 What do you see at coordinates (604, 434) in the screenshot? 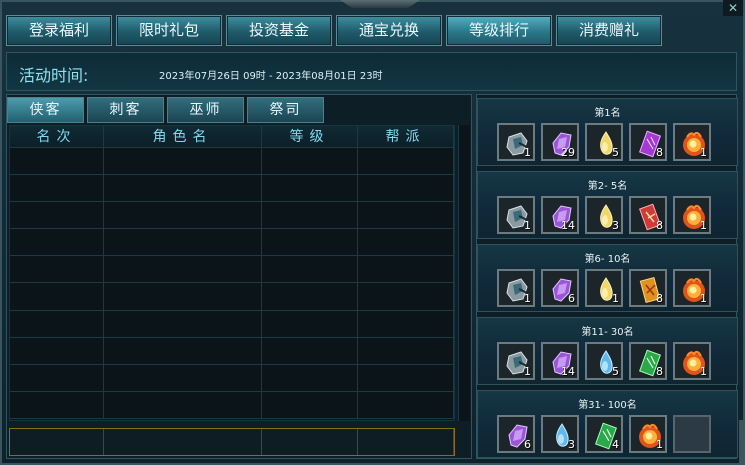
I see `reward-item-slot: 4` at bounding box center [604, 434].